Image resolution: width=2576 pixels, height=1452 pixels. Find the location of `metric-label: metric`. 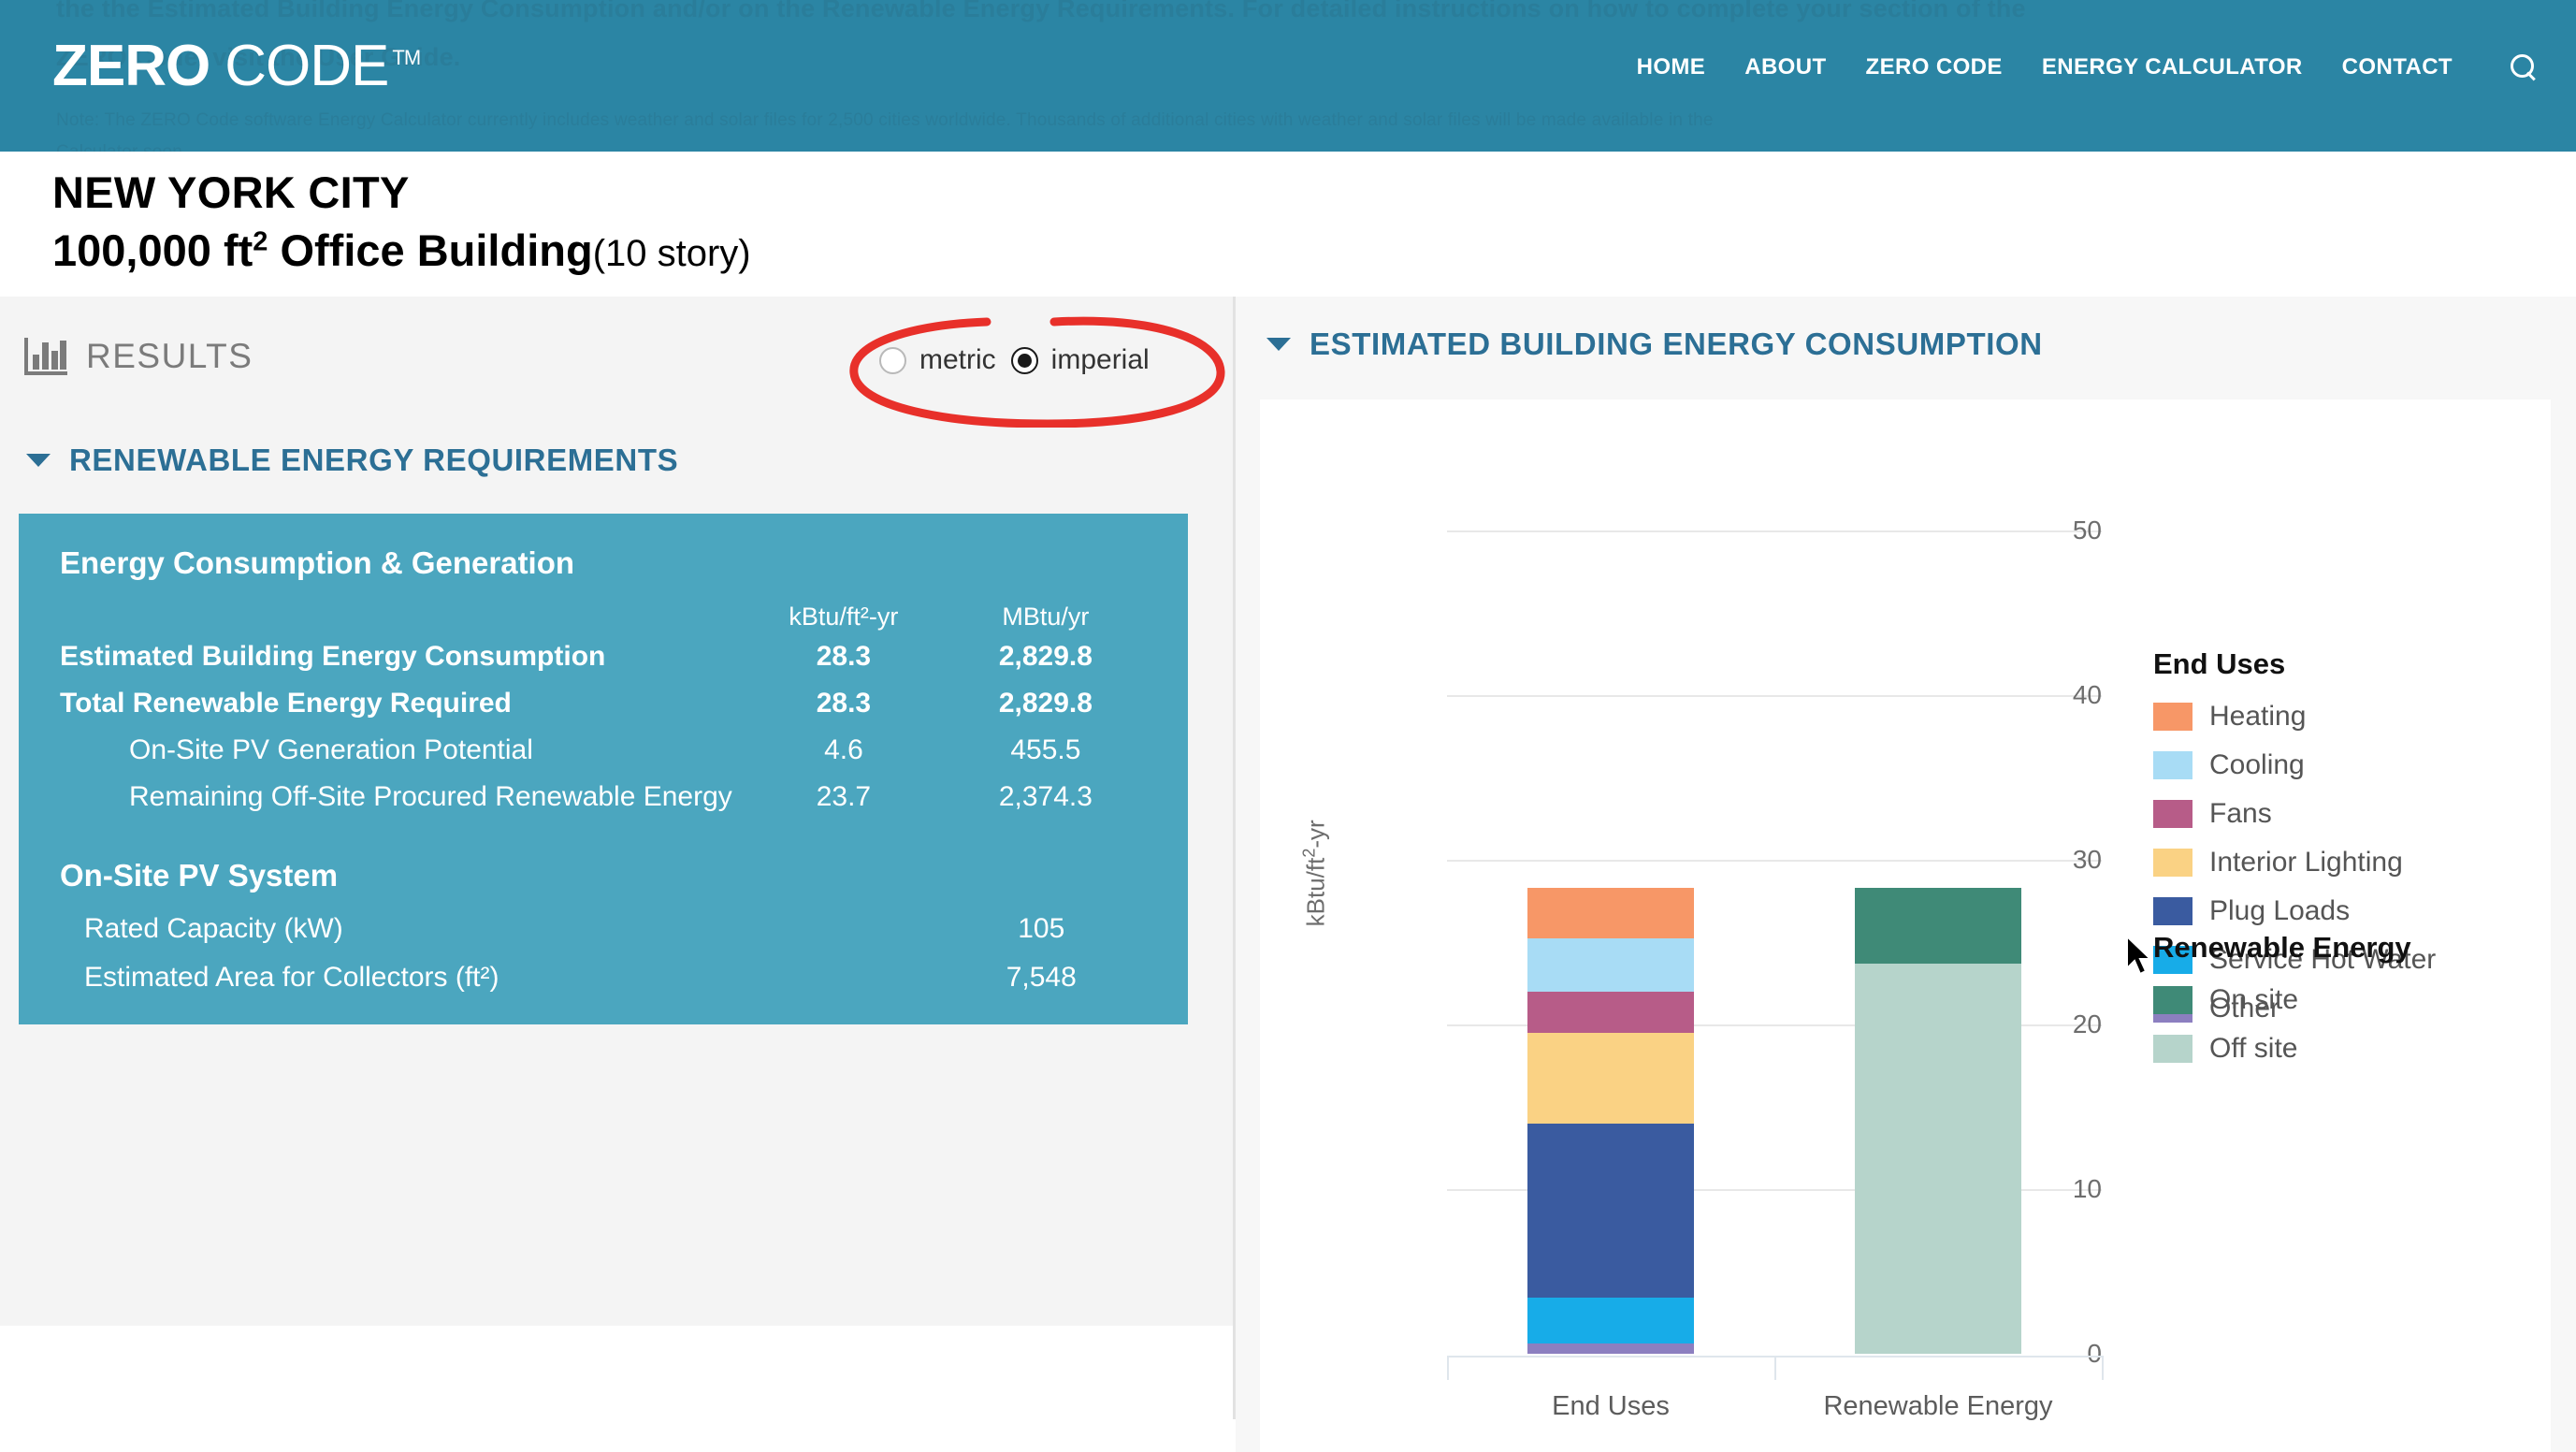

metric-label: metric is located at coordinates (958, 360).